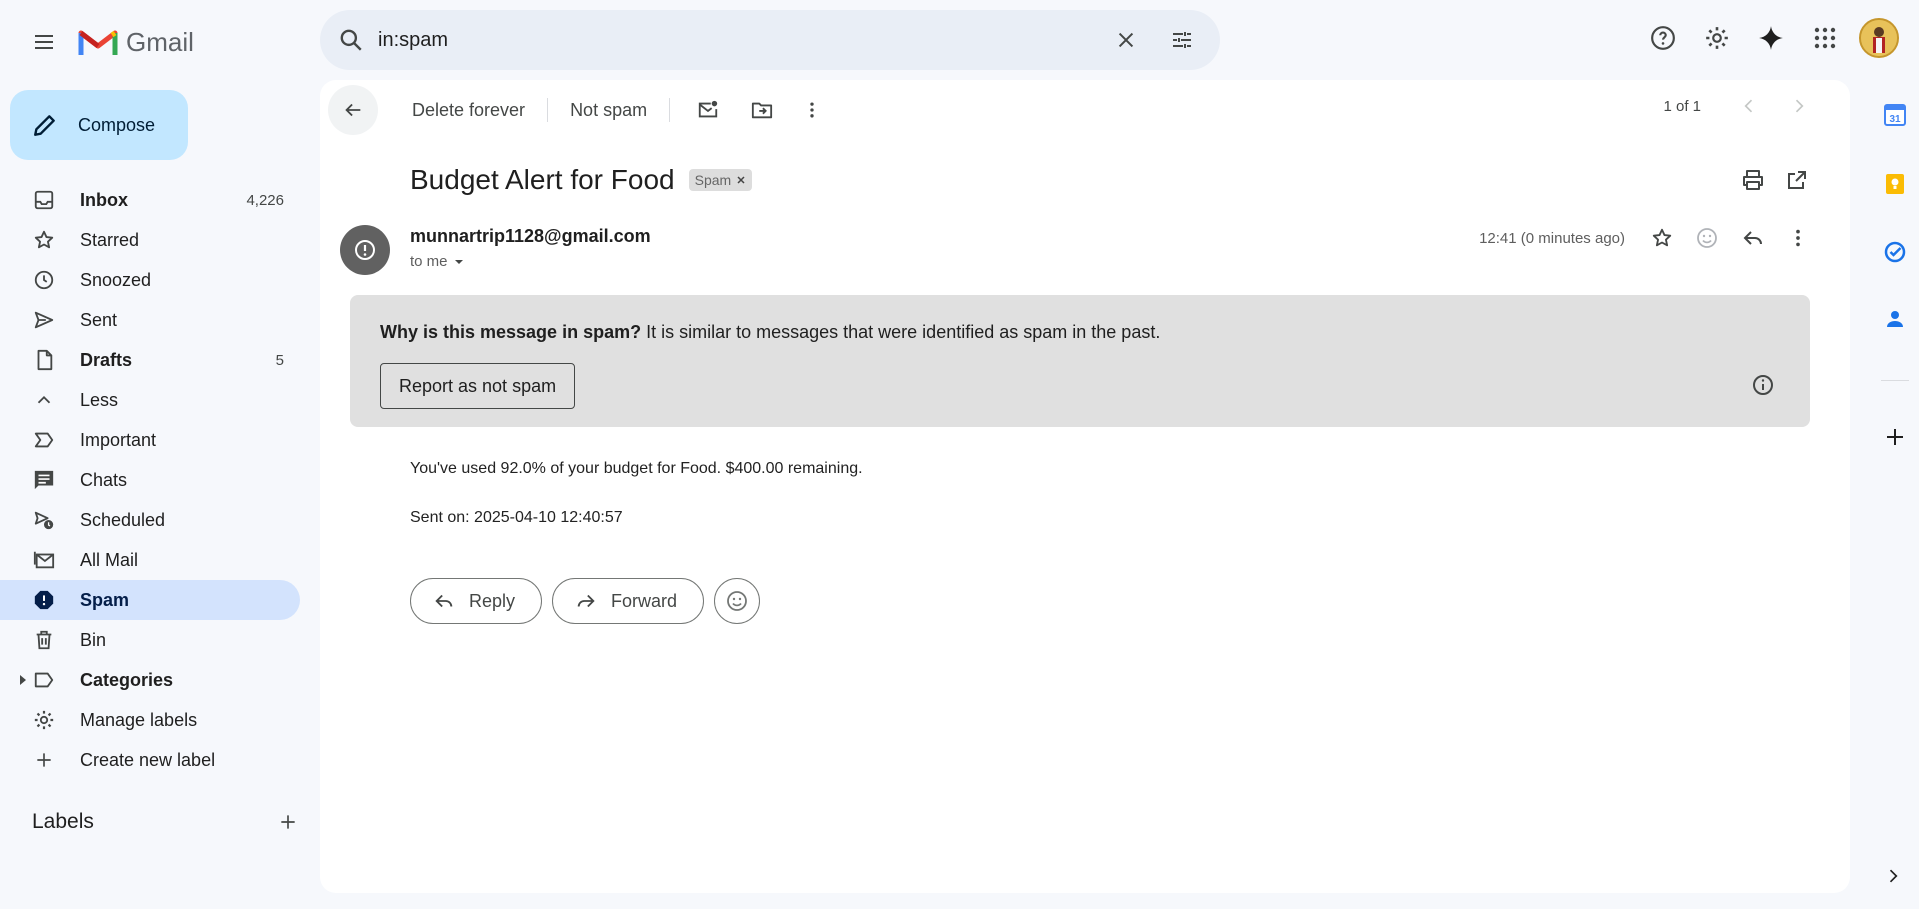  Describe the element at coordinates (44, 200) in the screenshot. I see `inbox-icon` at that location.